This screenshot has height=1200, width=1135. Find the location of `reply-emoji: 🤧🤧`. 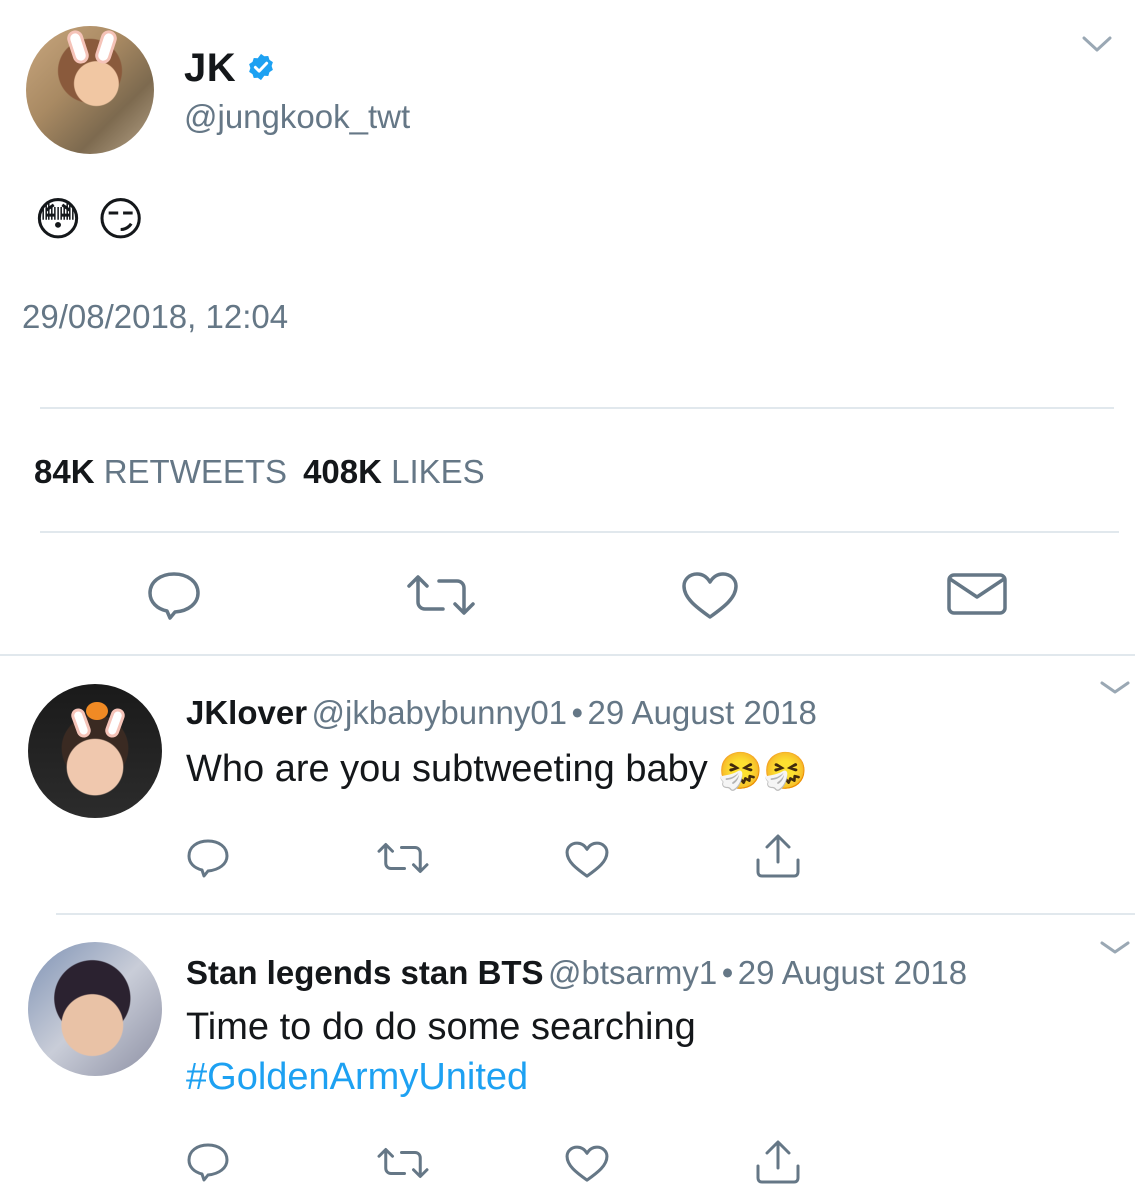

reply-emoji: 🤧🤧 is located at coordinates (763, 771).